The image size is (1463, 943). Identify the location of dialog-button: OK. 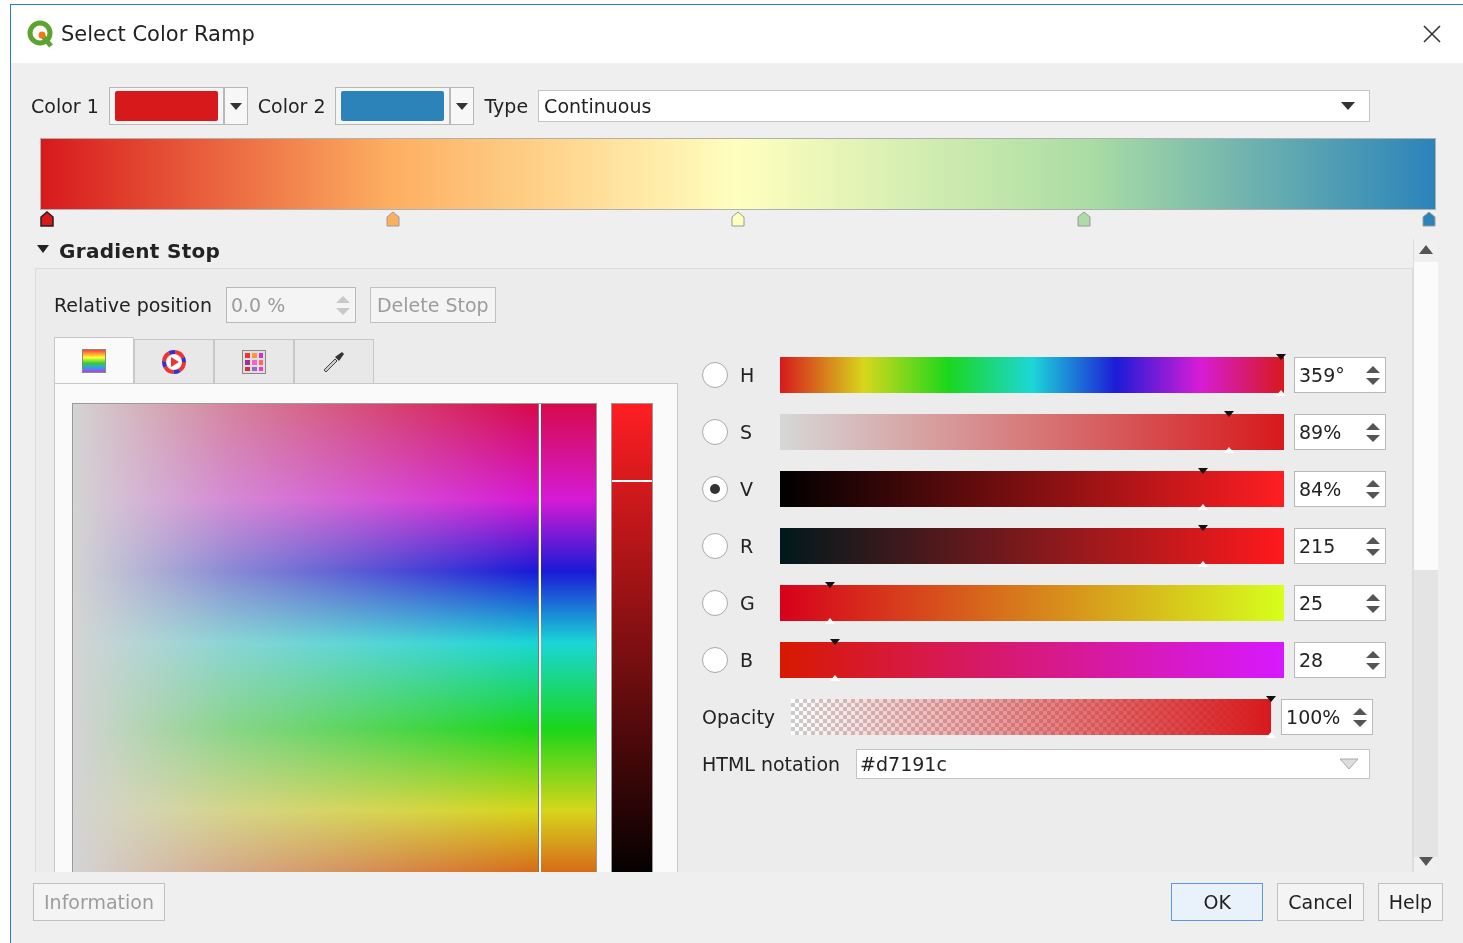
(1217, 902).